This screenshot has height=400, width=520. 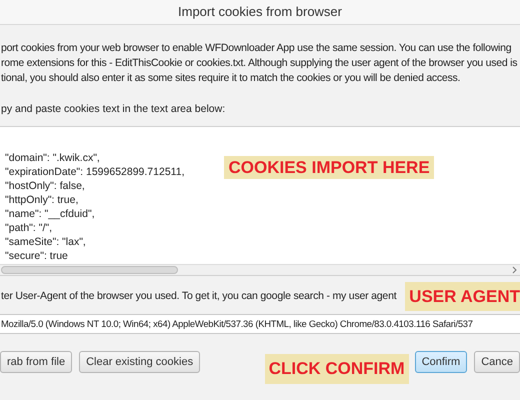 I want to click on cookie-text-line: "secure": true, so click(x=36, y=255).